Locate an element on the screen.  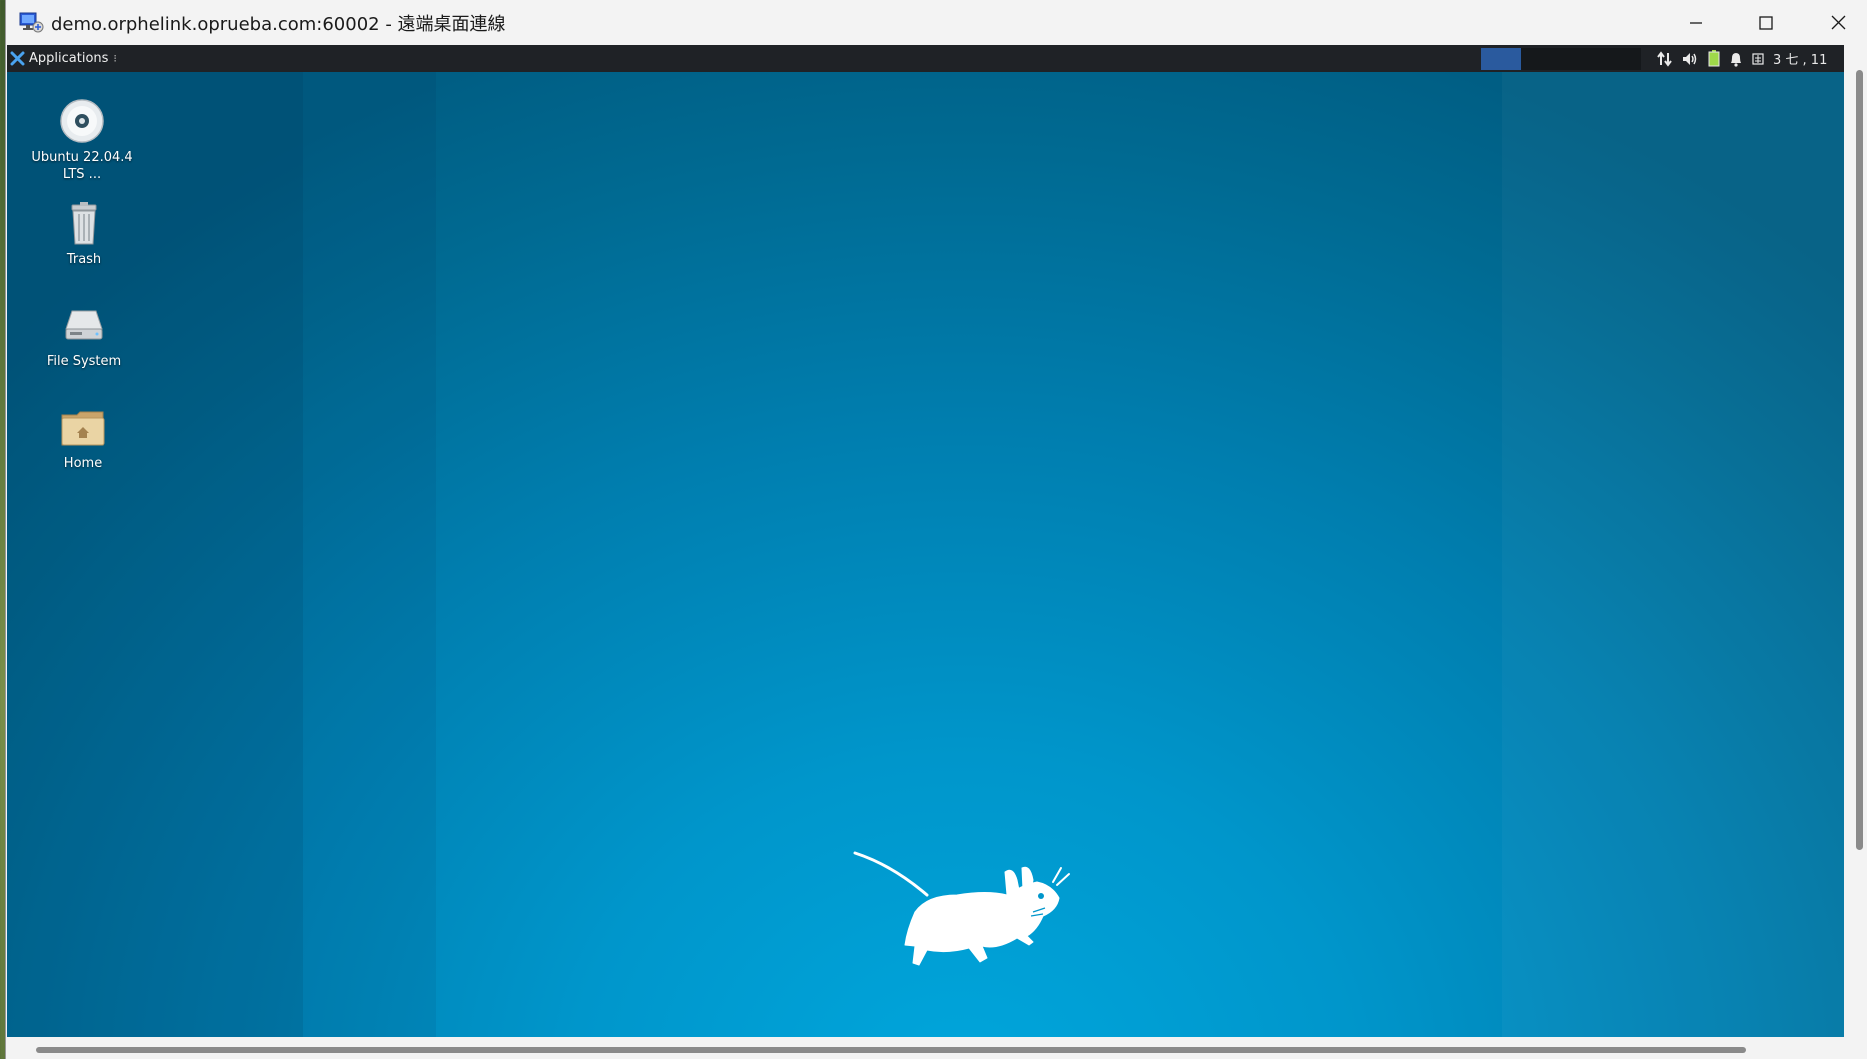
network-icon is located at coordinates (1665, 58).